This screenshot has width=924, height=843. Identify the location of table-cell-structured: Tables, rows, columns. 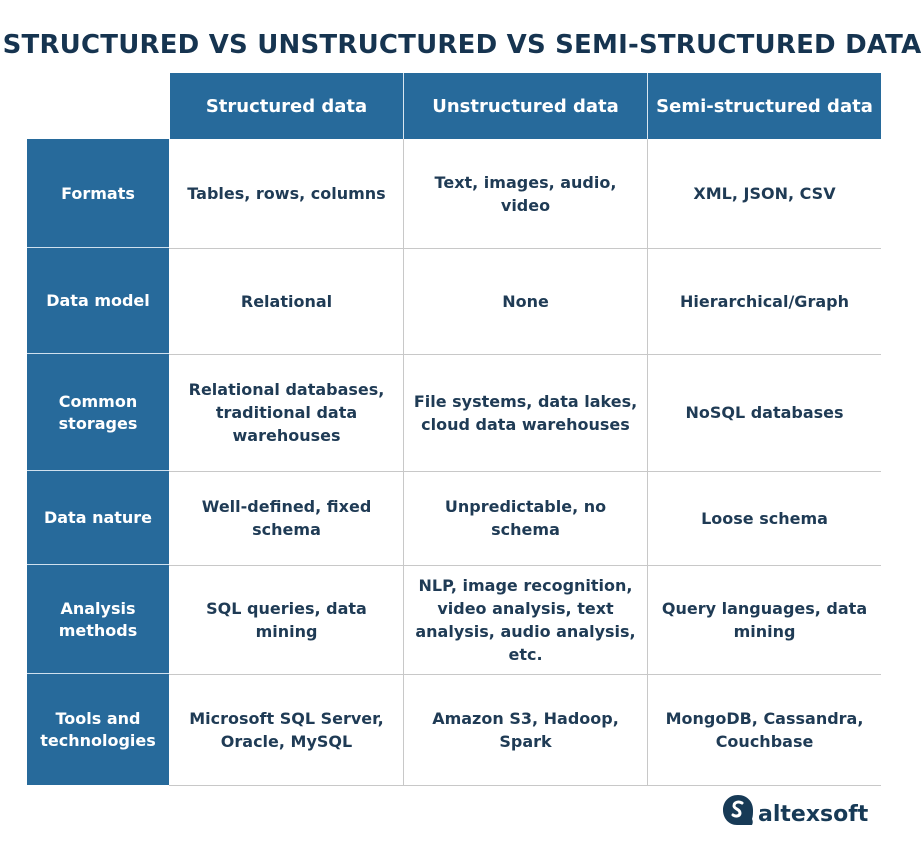
(286, 193).